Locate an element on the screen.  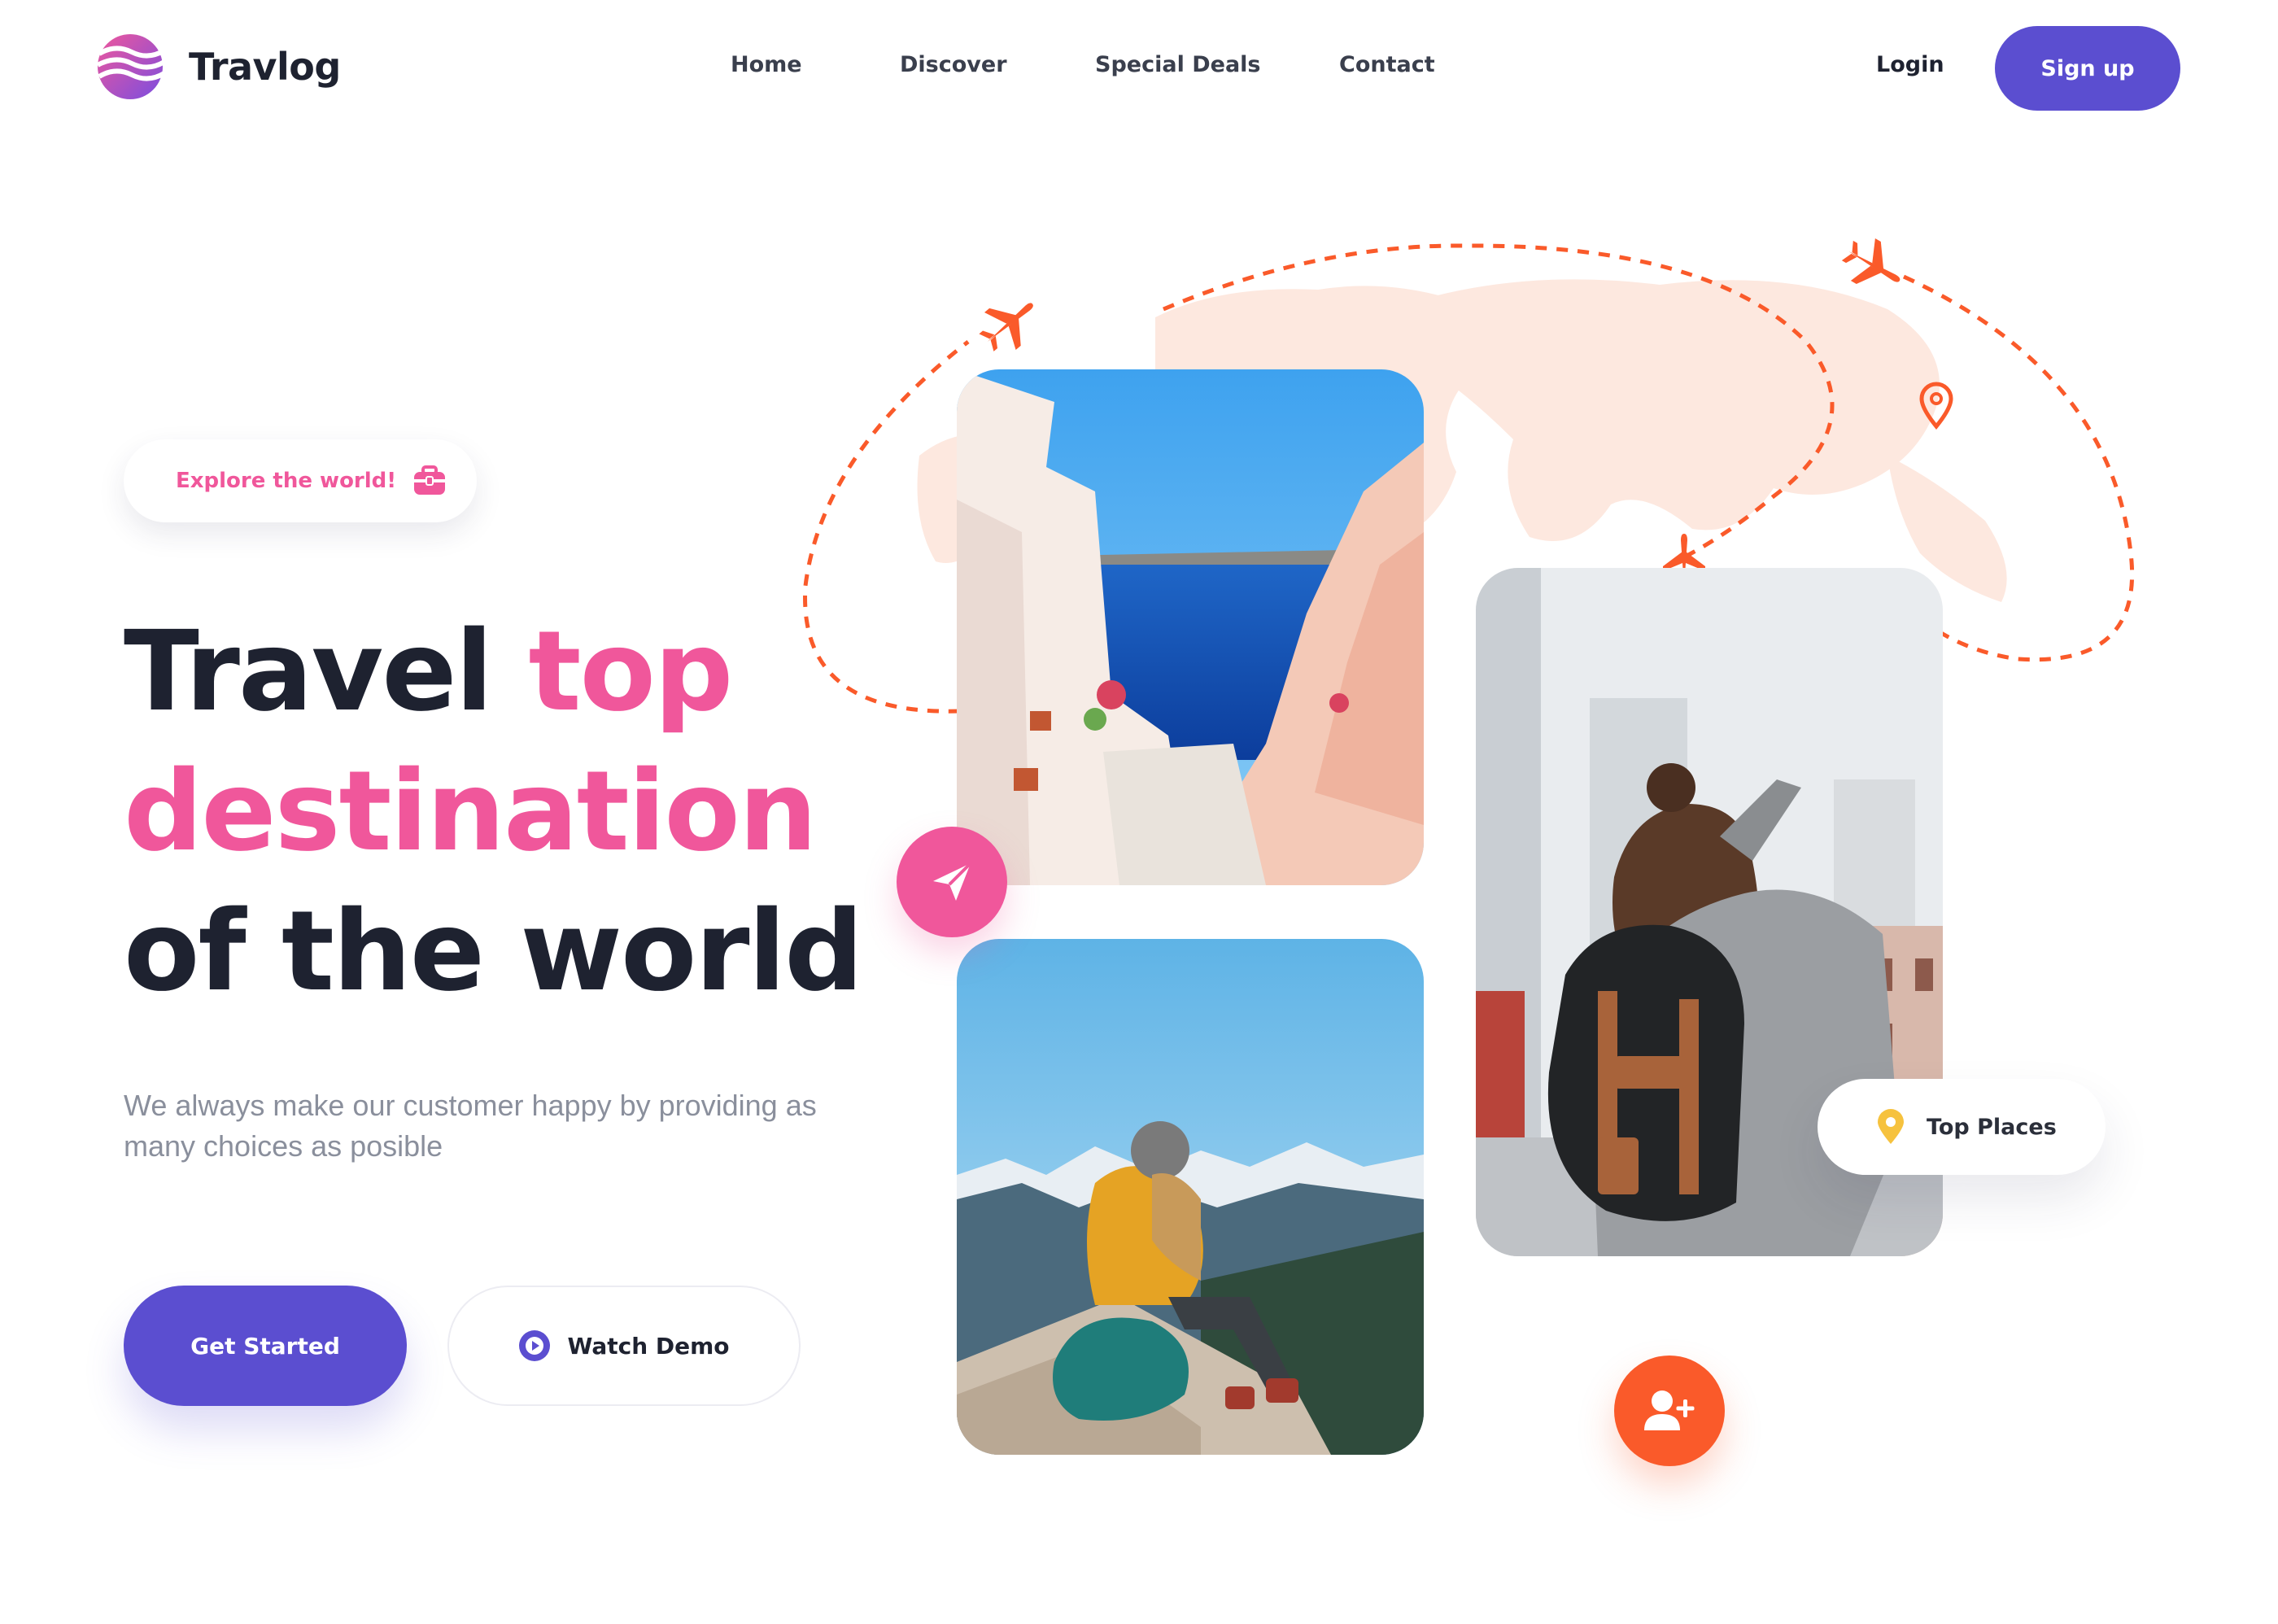
explore-badge: Explore the world! is located at coordinates (300, 480).